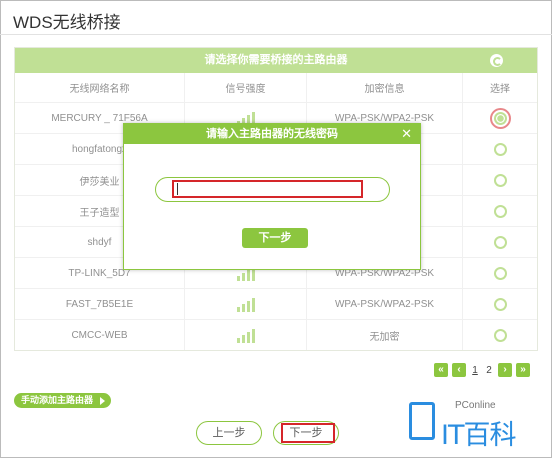 The image size is (552, 458). What do you see at coordinates (505, 370) in the screenshot?
I see `next-page-icon: ›` at bounding box center [505, 370].